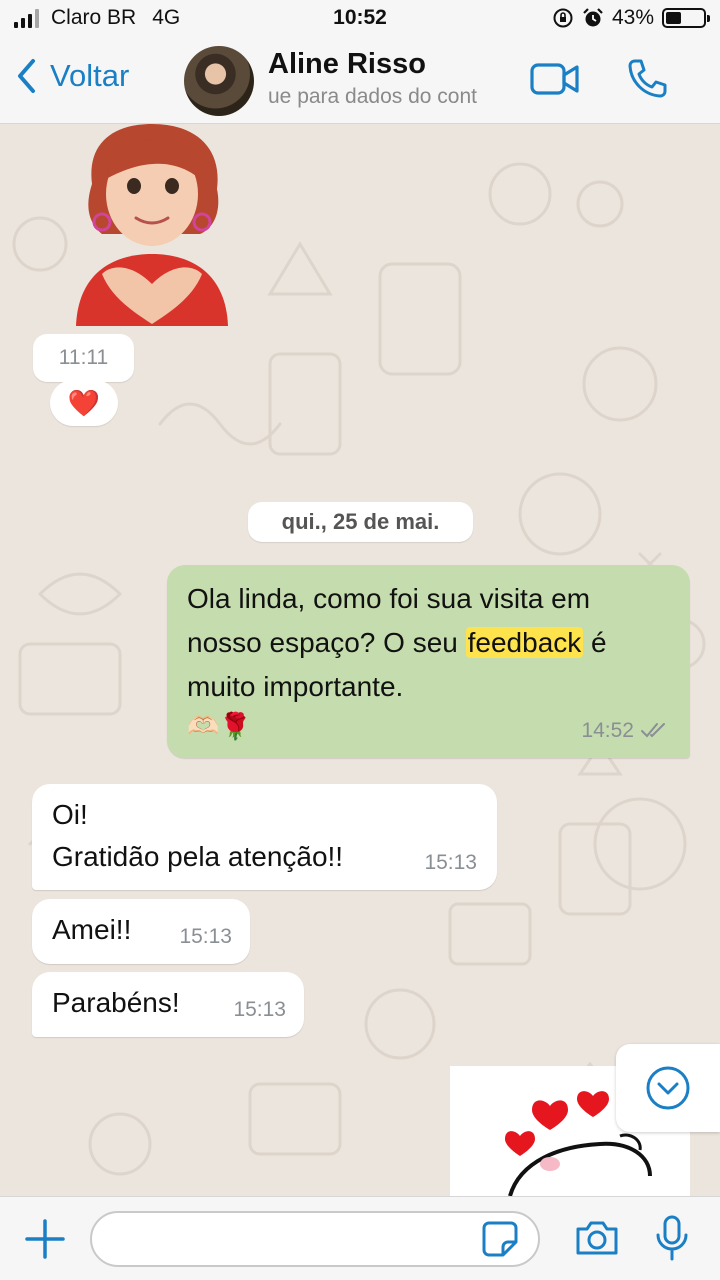 The image size is (720, 1280). Describe the element at coordinates (653, 730) in the screenshot. I see `double-check-icon` at that location.